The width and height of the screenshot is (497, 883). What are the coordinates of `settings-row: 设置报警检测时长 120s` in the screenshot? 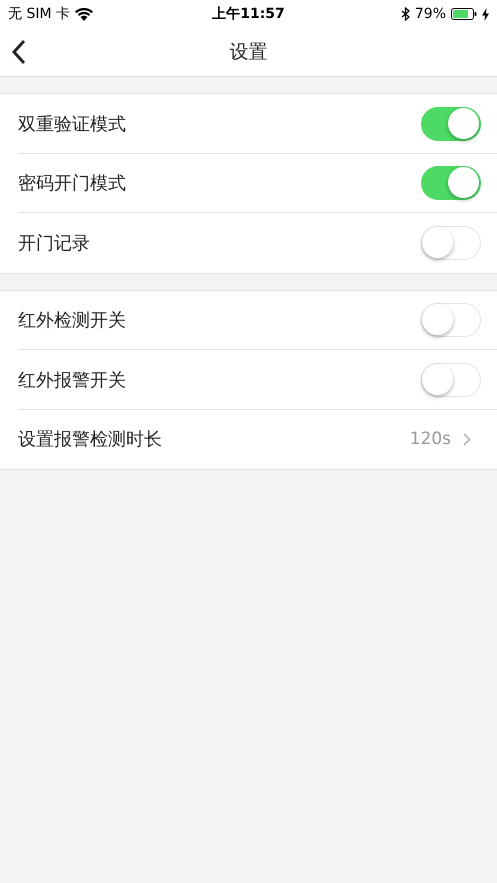 It's located at (248, 439).